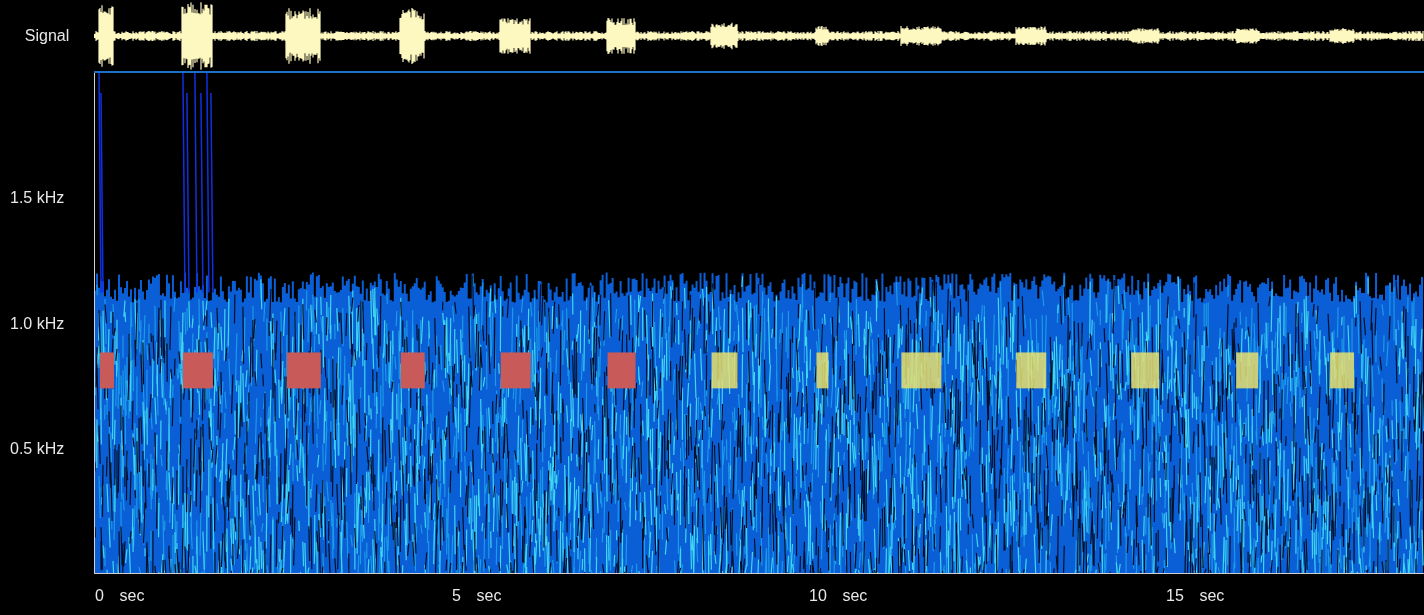 The image size is (1424, 615). What do you see at coordinates (37, 448) in the screenshot?
I see `frequency-axis-label: 0.5 kHz` at bounding box center [37, 448].